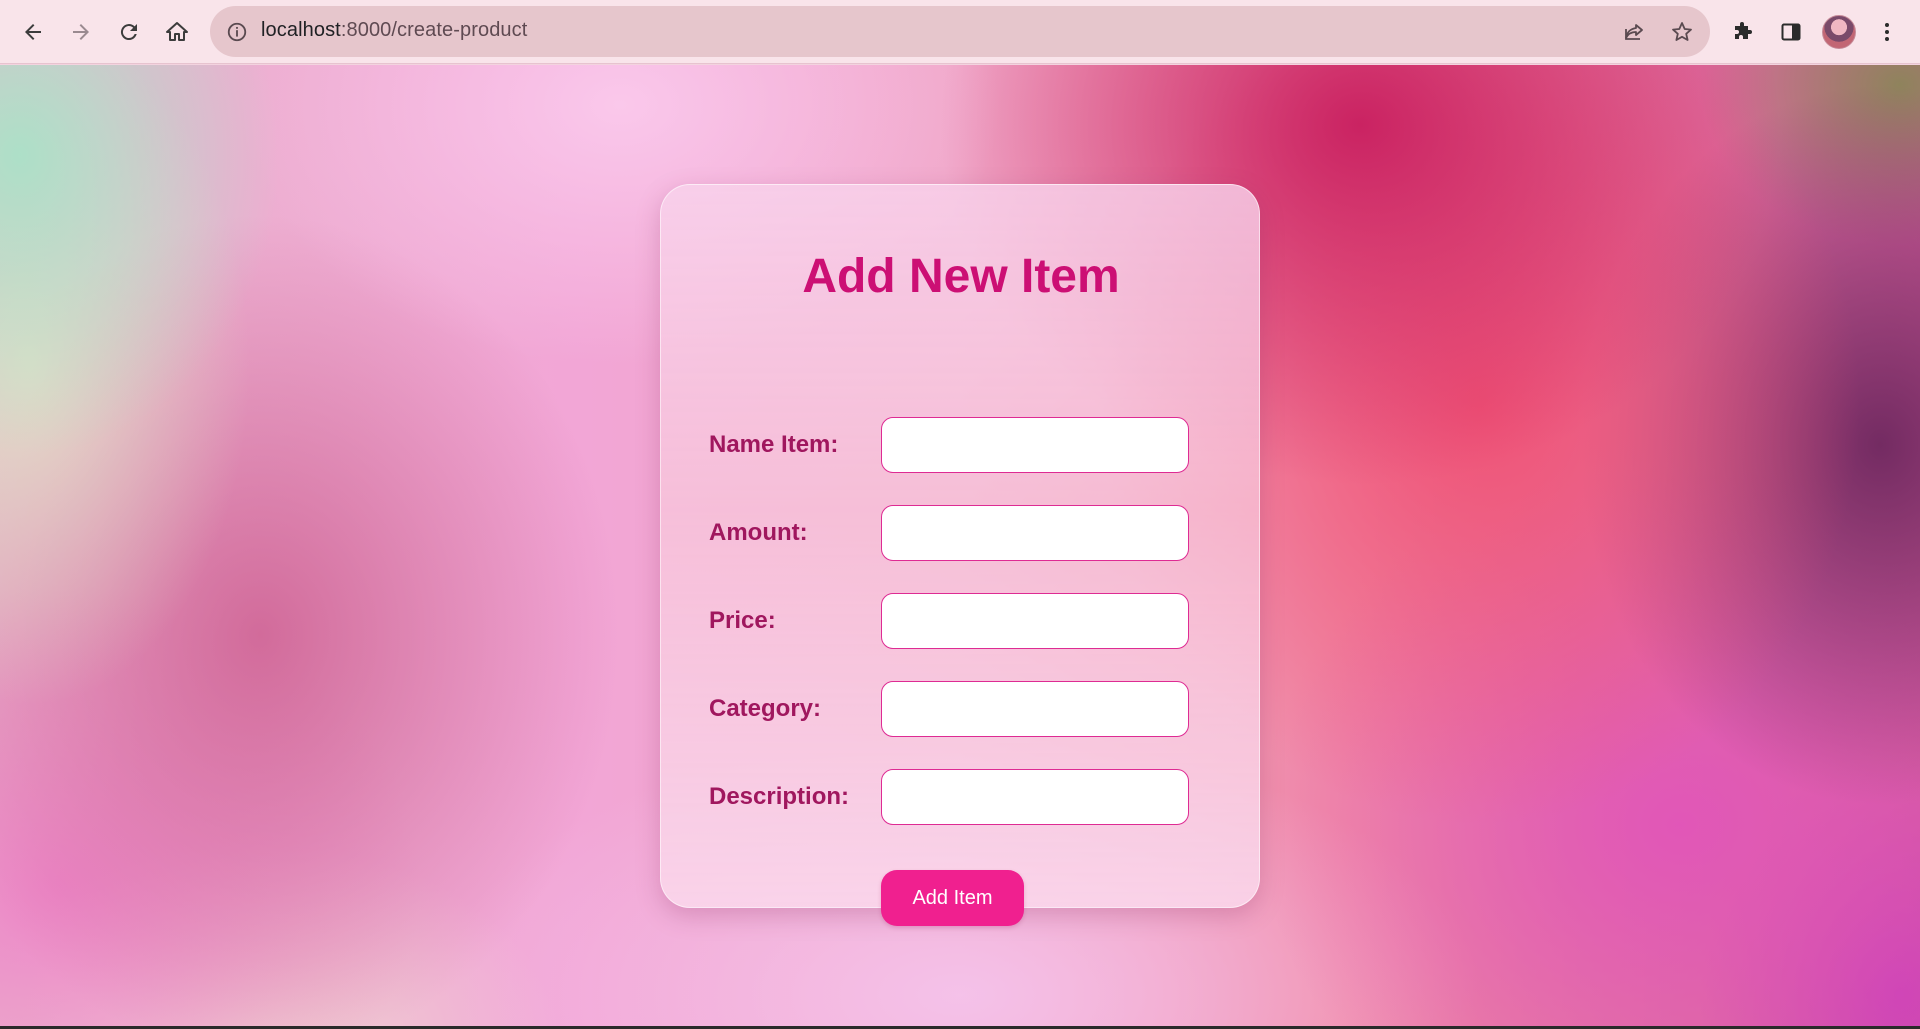 This screenshot has height=1029, width=1920. I want to click on star-icon, so click(1682, 32).